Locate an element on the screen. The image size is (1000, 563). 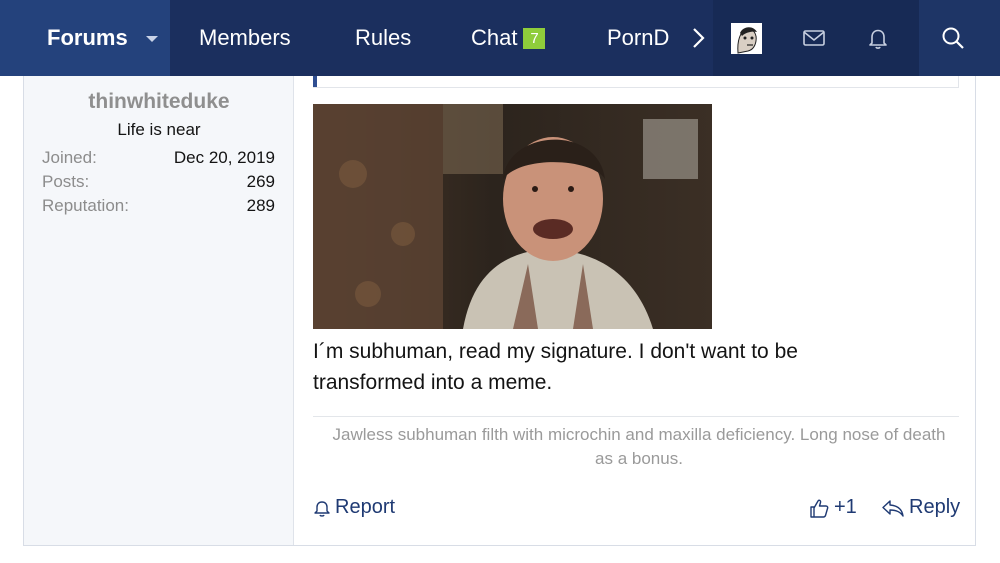
reply-button: Reply is located at coordinates (920, 507).